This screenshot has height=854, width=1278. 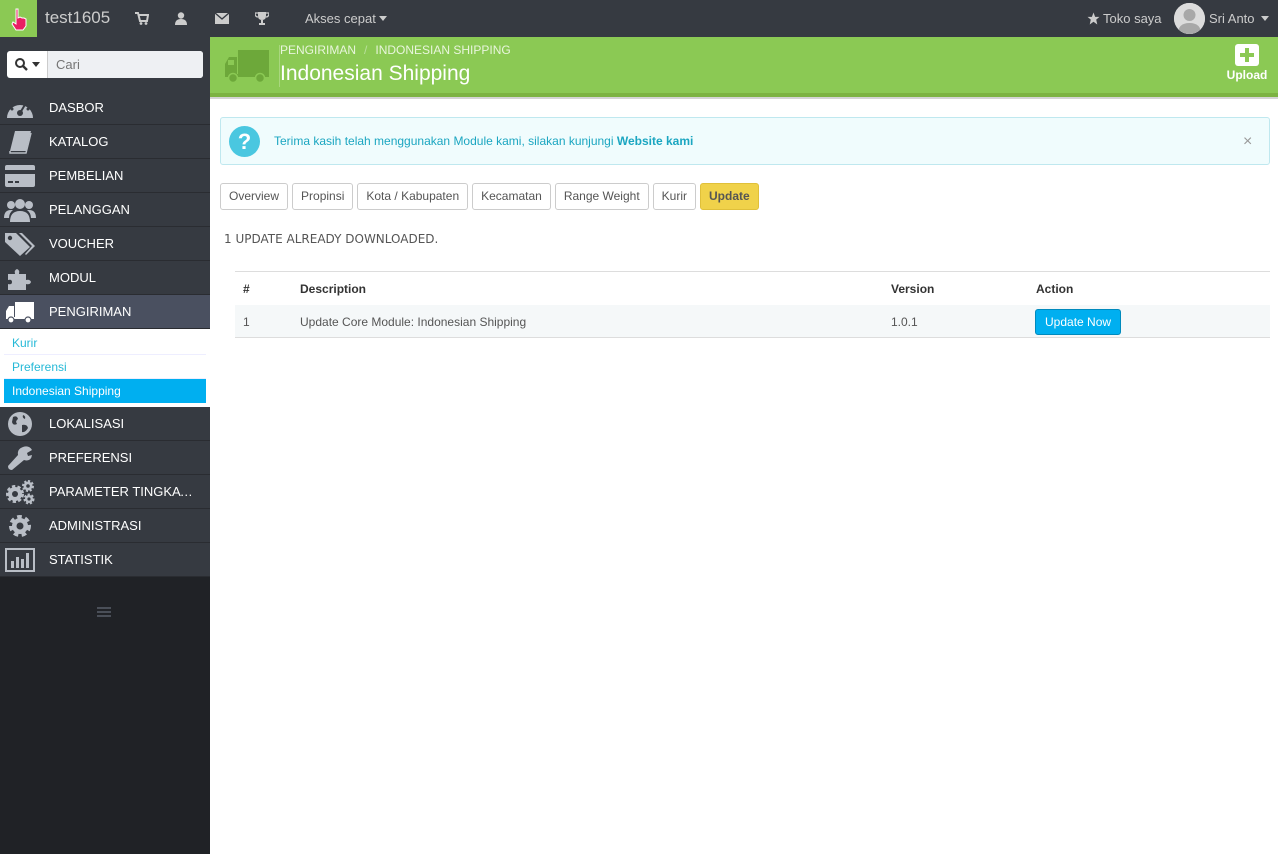 I want to click on credit-card-icon, so click(x=20, y=176).